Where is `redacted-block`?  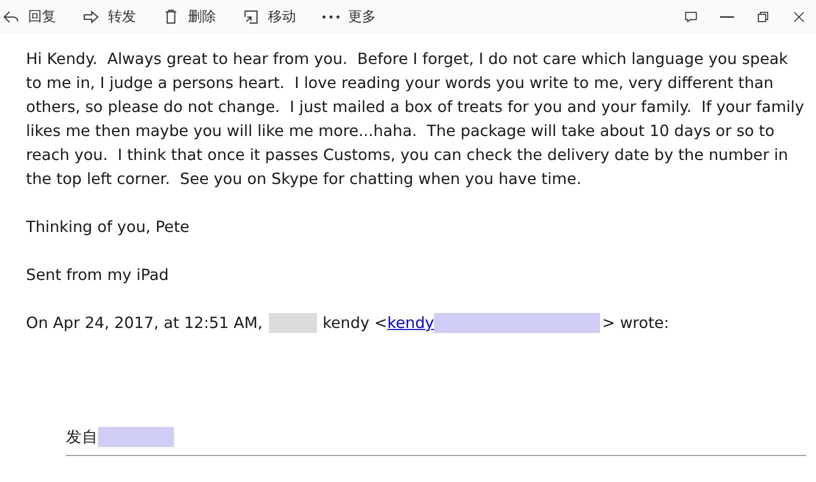
redacted-block is located at coordinates (292, 323).